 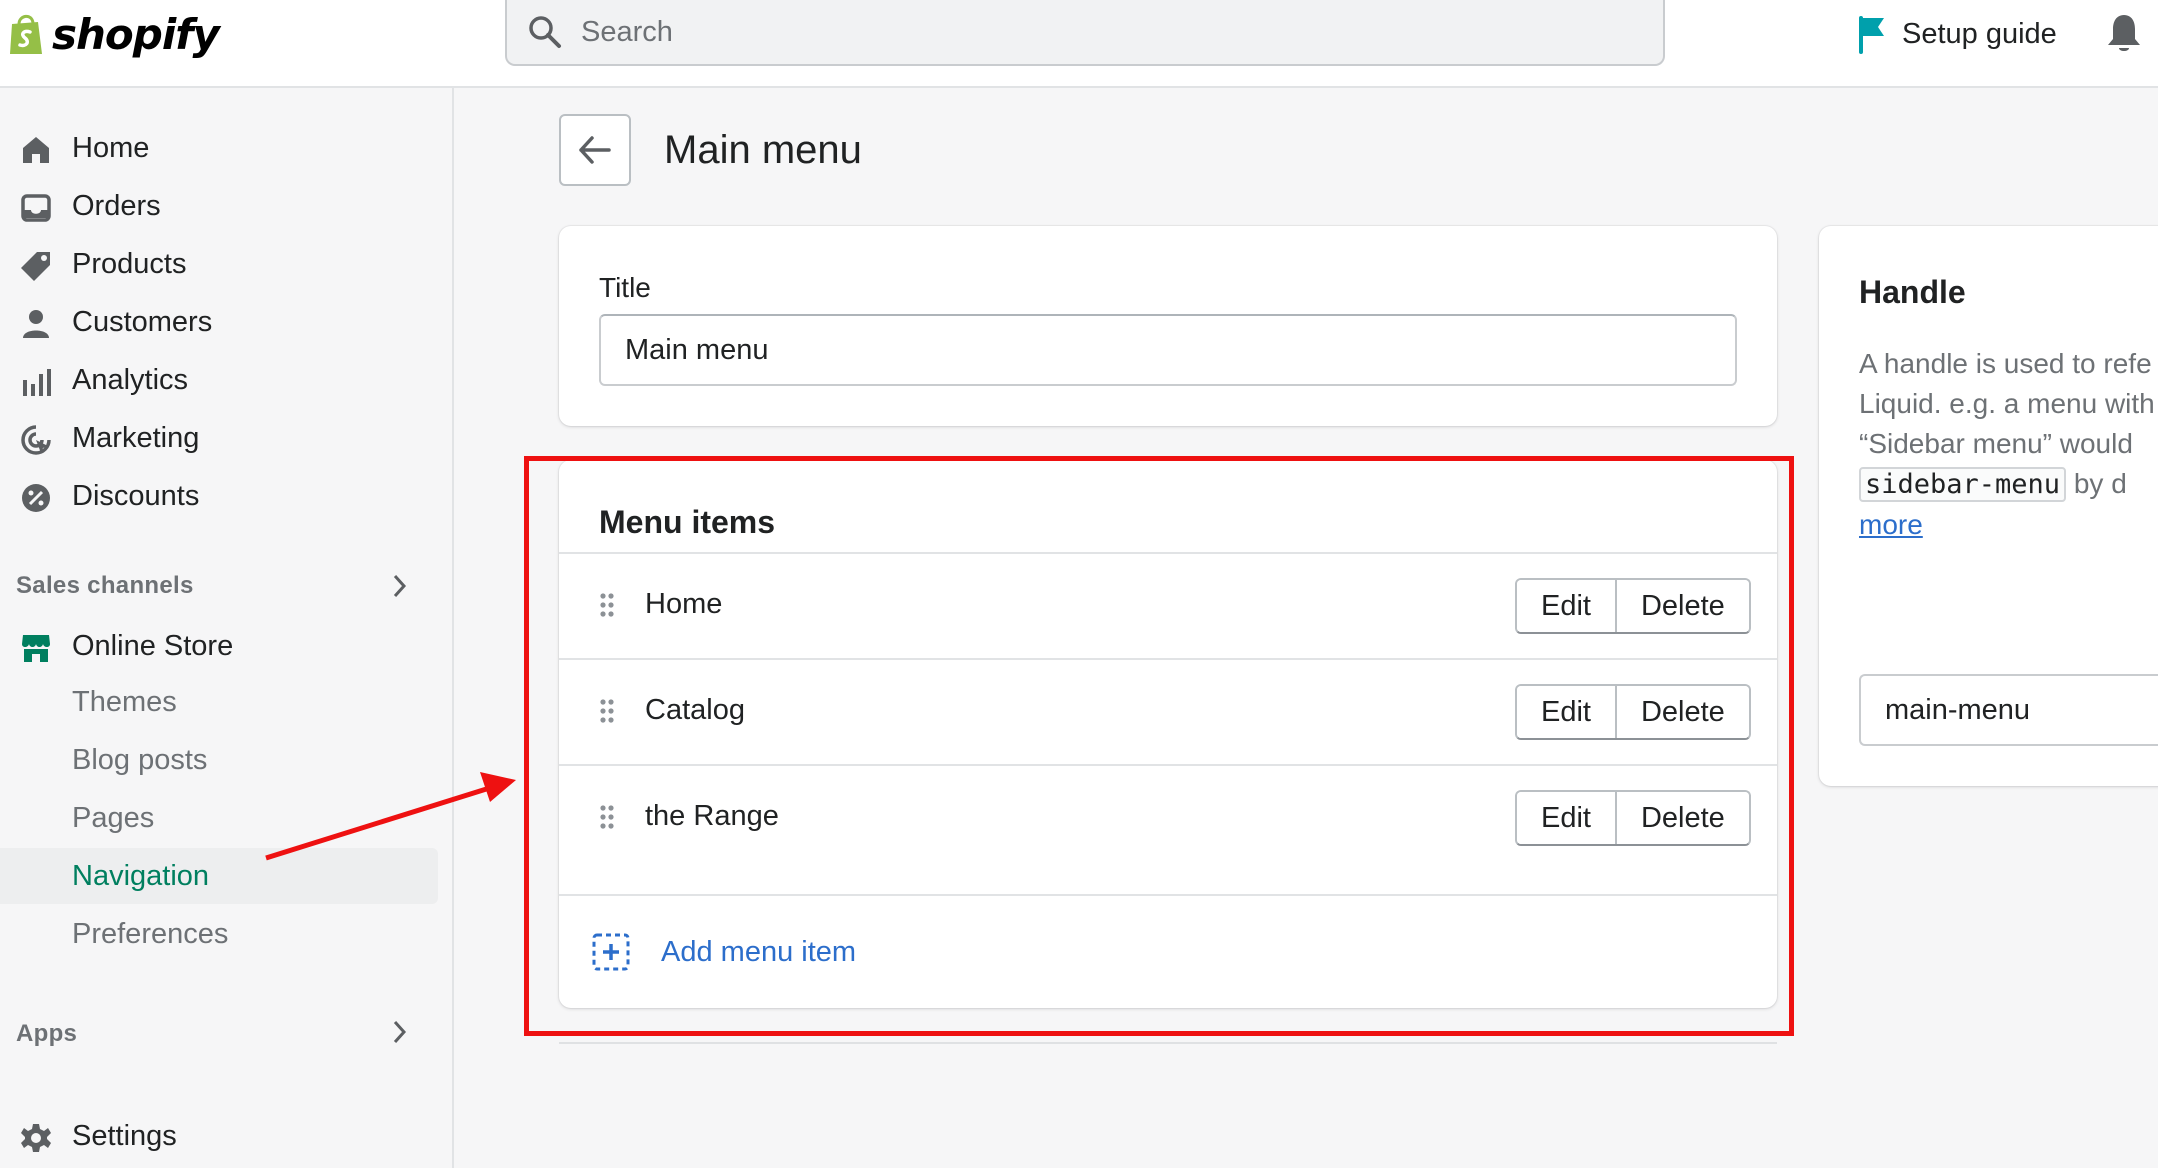 What do you see at coordinates (105, 585) in the screenshot?
I see `sales-channels-heading: Sales channels` at bounding box center [105, 585].